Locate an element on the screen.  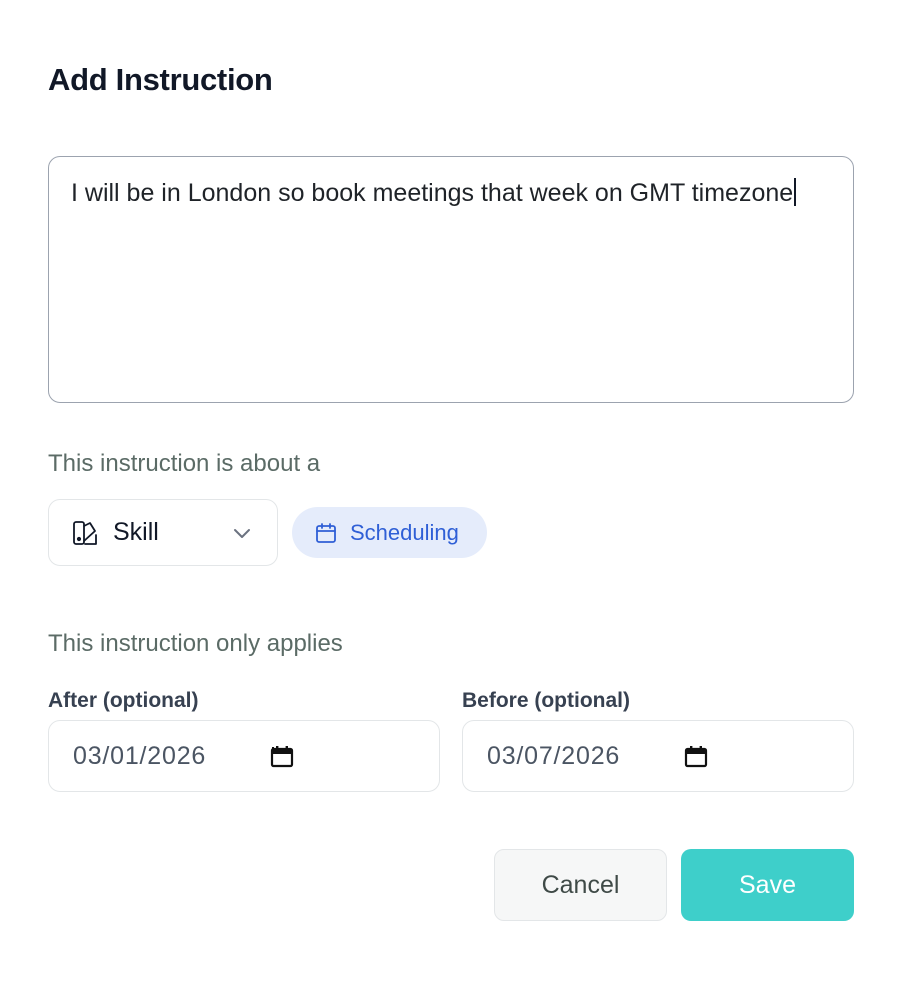
type-select-value: Skill is located at coordinates (136, 532).